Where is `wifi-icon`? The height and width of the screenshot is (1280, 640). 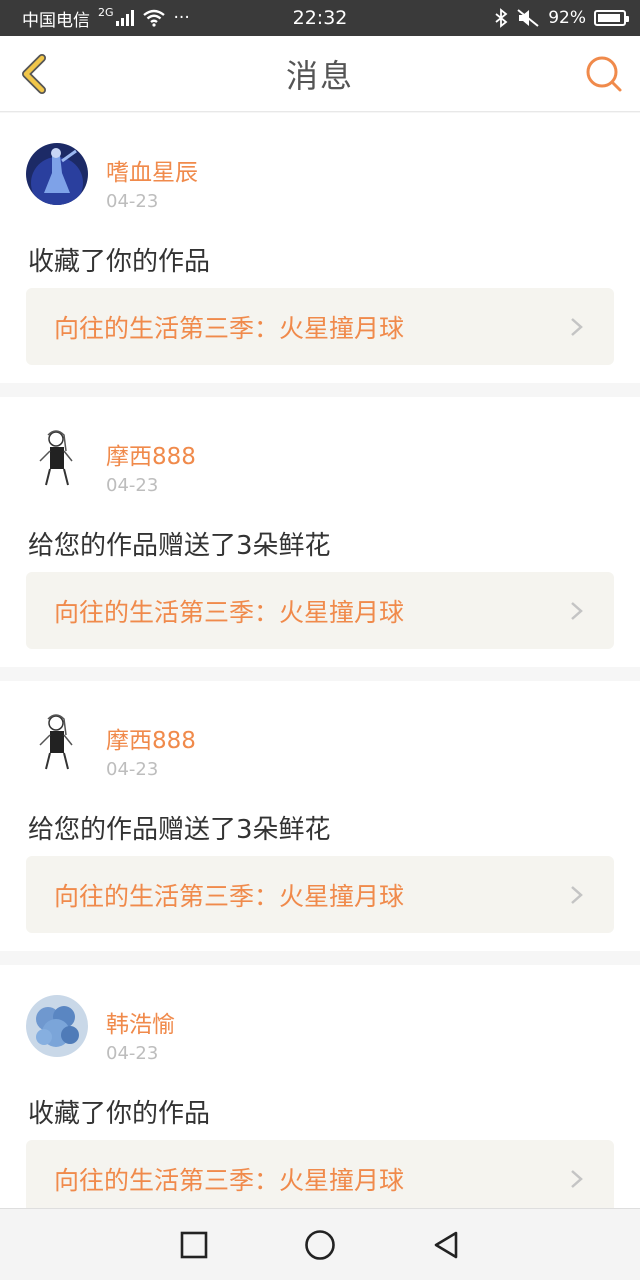 wifi-icon is located at coordinates (153, 18).